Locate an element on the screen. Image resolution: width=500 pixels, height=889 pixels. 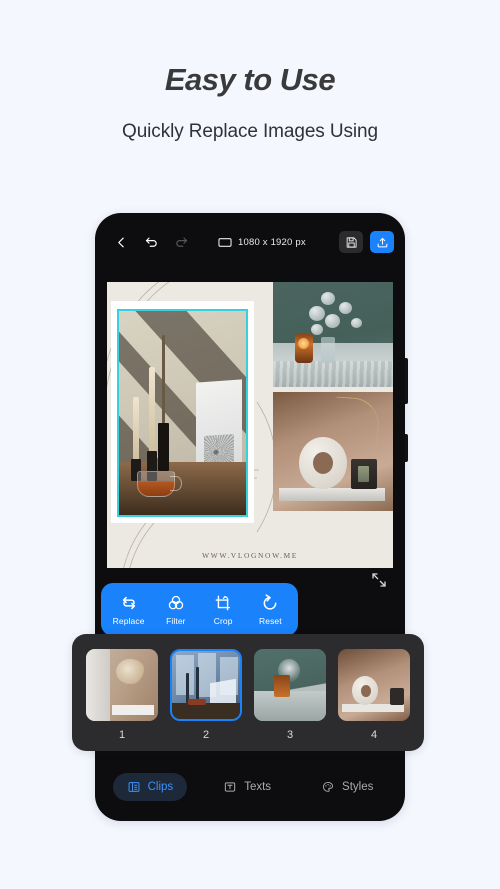
save-button is located at coordinates (351, 242).